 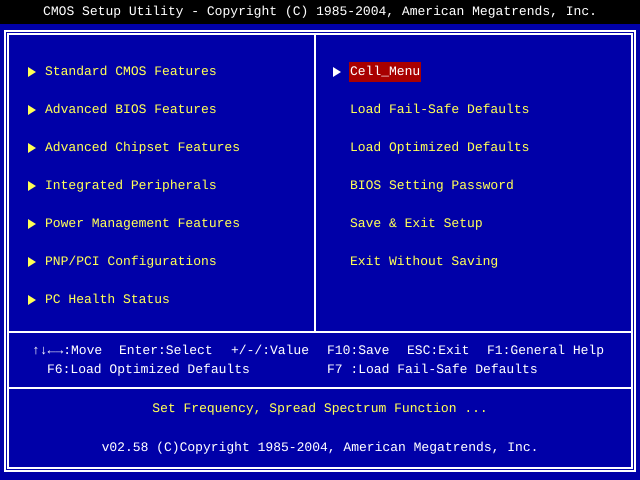 I want to click on menu-item: Advanced Chipset Features, so click(x=143, y=148).